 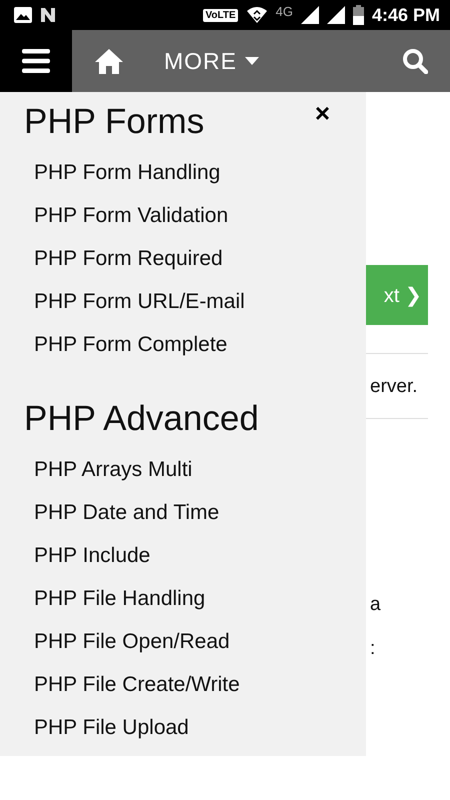 What do you see at coordinates (183, 173) in the screenshot?
I see `sidebar-link: PHP Form Handling` at bounding box center [183, 173].